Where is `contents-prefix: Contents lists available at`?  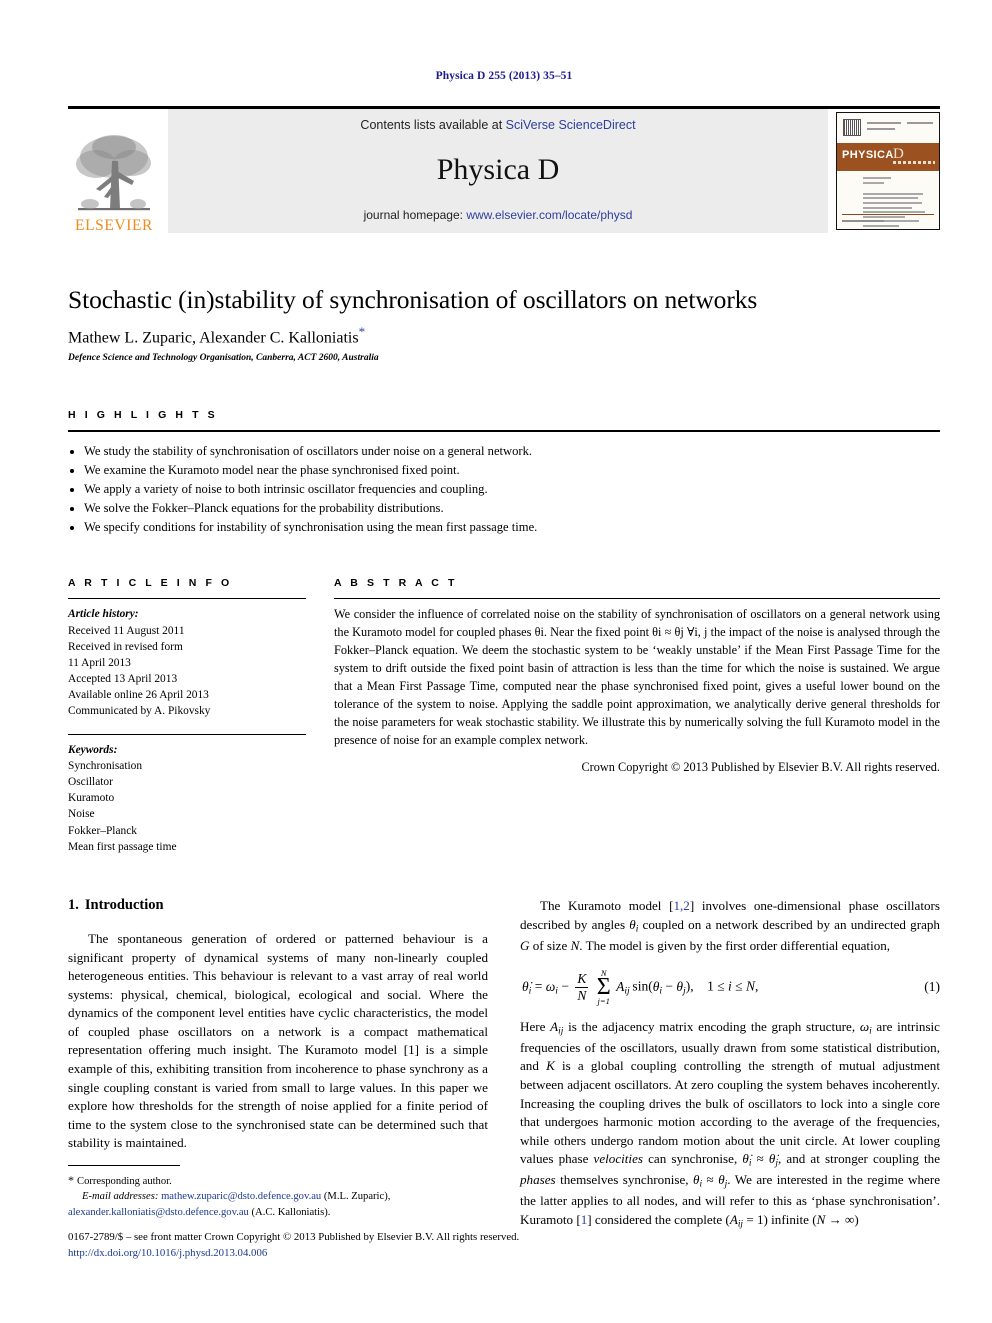
contents-prefix: Contents lists available at is located at coordinates (433, 125).